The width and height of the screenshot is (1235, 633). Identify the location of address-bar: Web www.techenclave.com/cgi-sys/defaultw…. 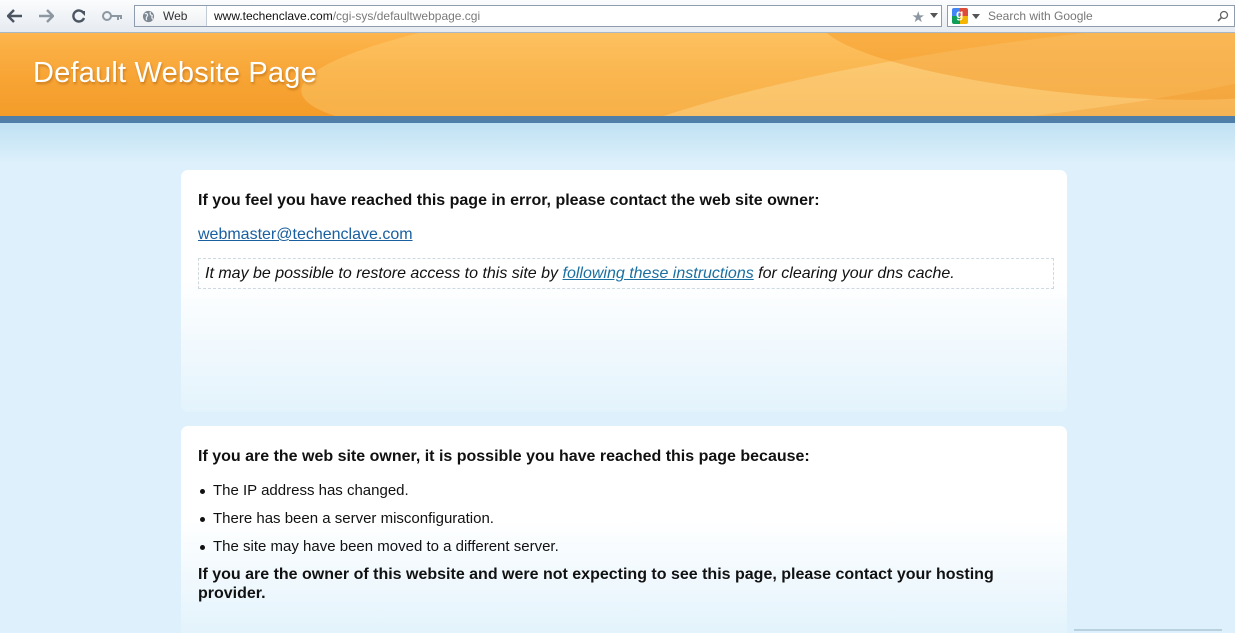
(538, 16).